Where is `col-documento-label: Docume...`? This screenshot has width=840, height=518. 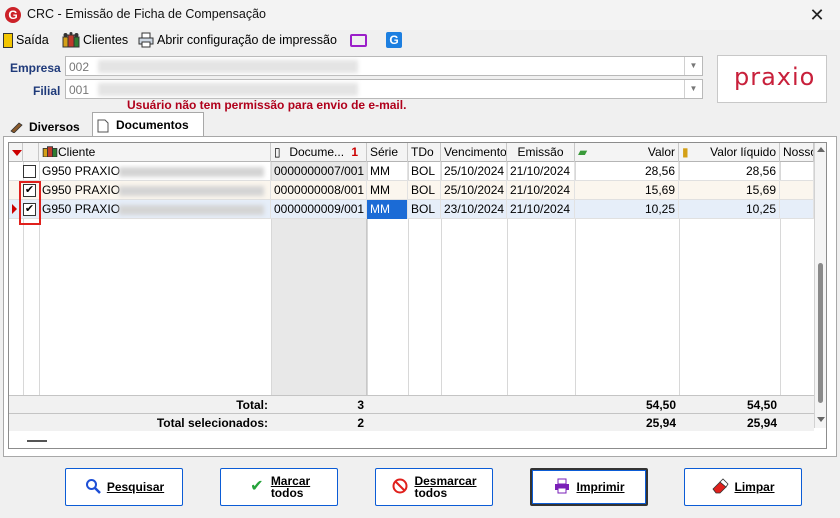
col-documento-label: Docume... is located at coordinates (317, 152).